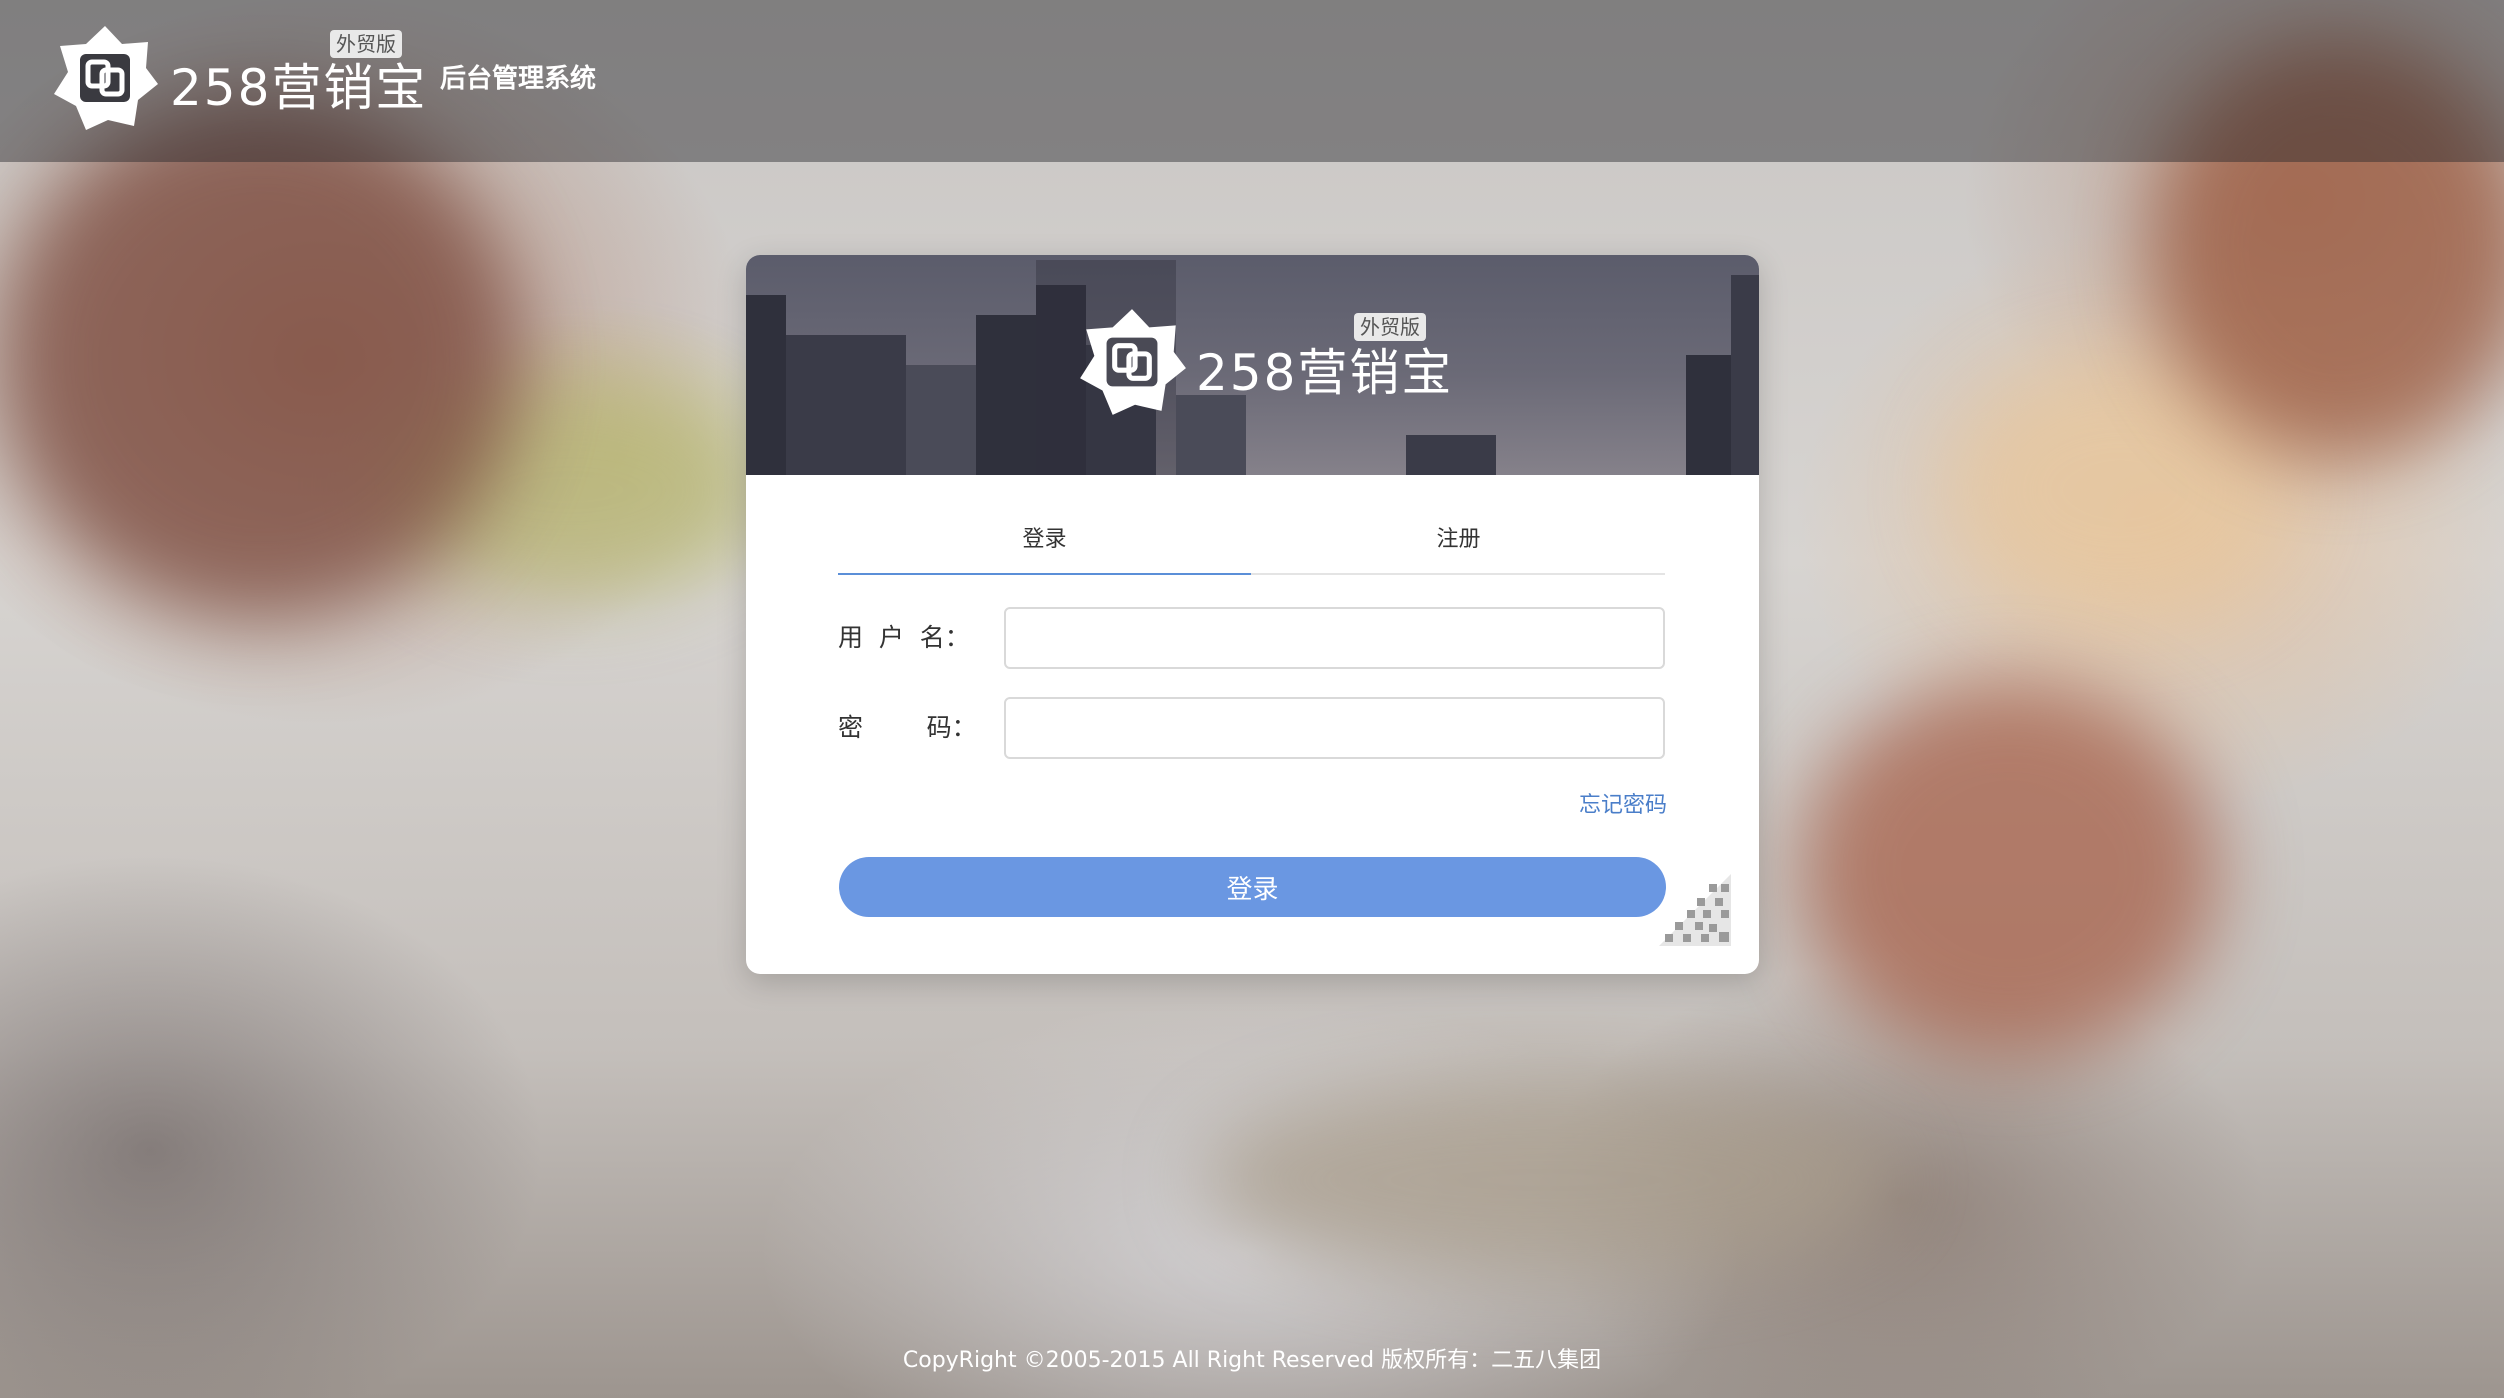 Image resolution: width=2504 pixels, height=1398 pixels. What do you see at coordinates (1695, 910) in the screenshot?
I see `qr-code-corner-icon` at bounding box center [1695, 910].